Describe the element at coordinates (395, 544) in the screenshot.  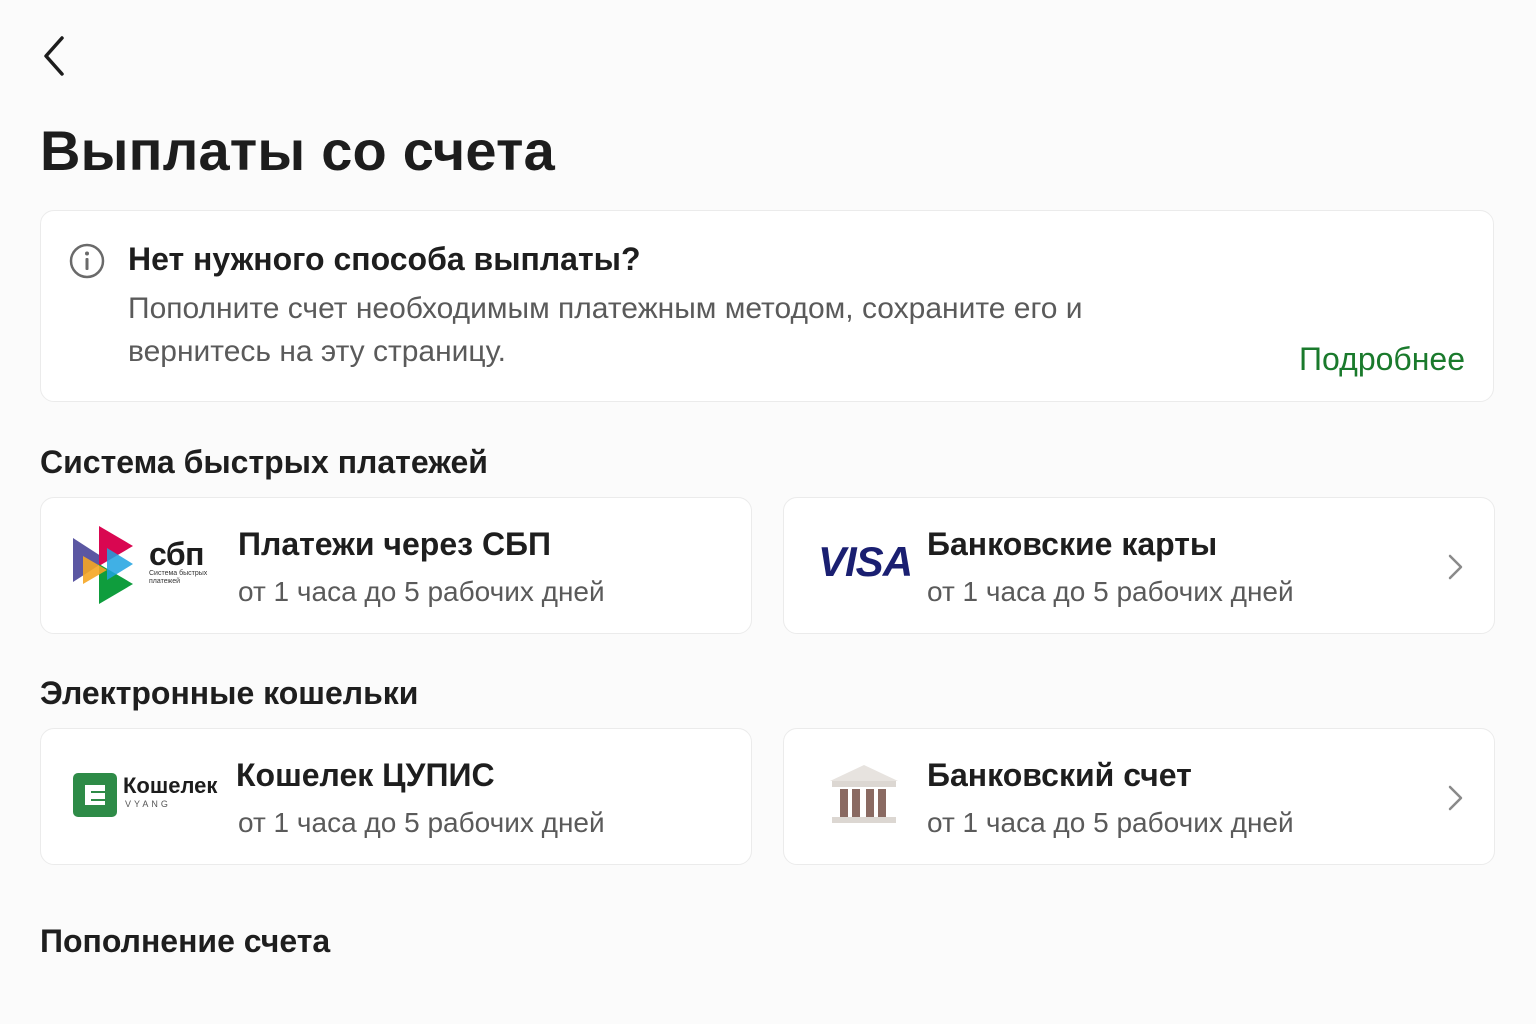
I see `method-name: Платежи через СБП` at that location.